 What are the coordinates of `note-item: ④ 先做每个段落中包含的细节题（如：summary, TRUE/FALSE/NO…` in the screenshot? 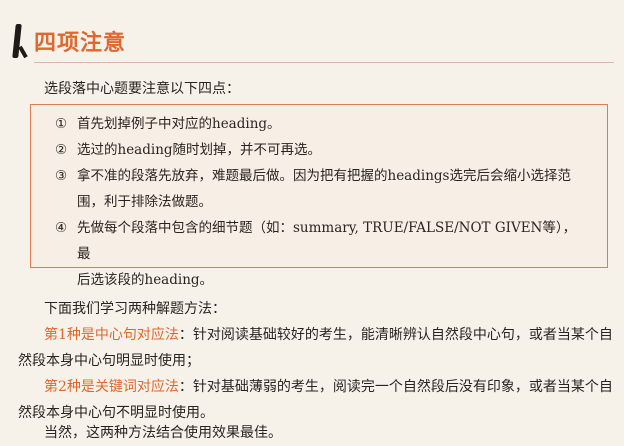 It's located at (322, 254).